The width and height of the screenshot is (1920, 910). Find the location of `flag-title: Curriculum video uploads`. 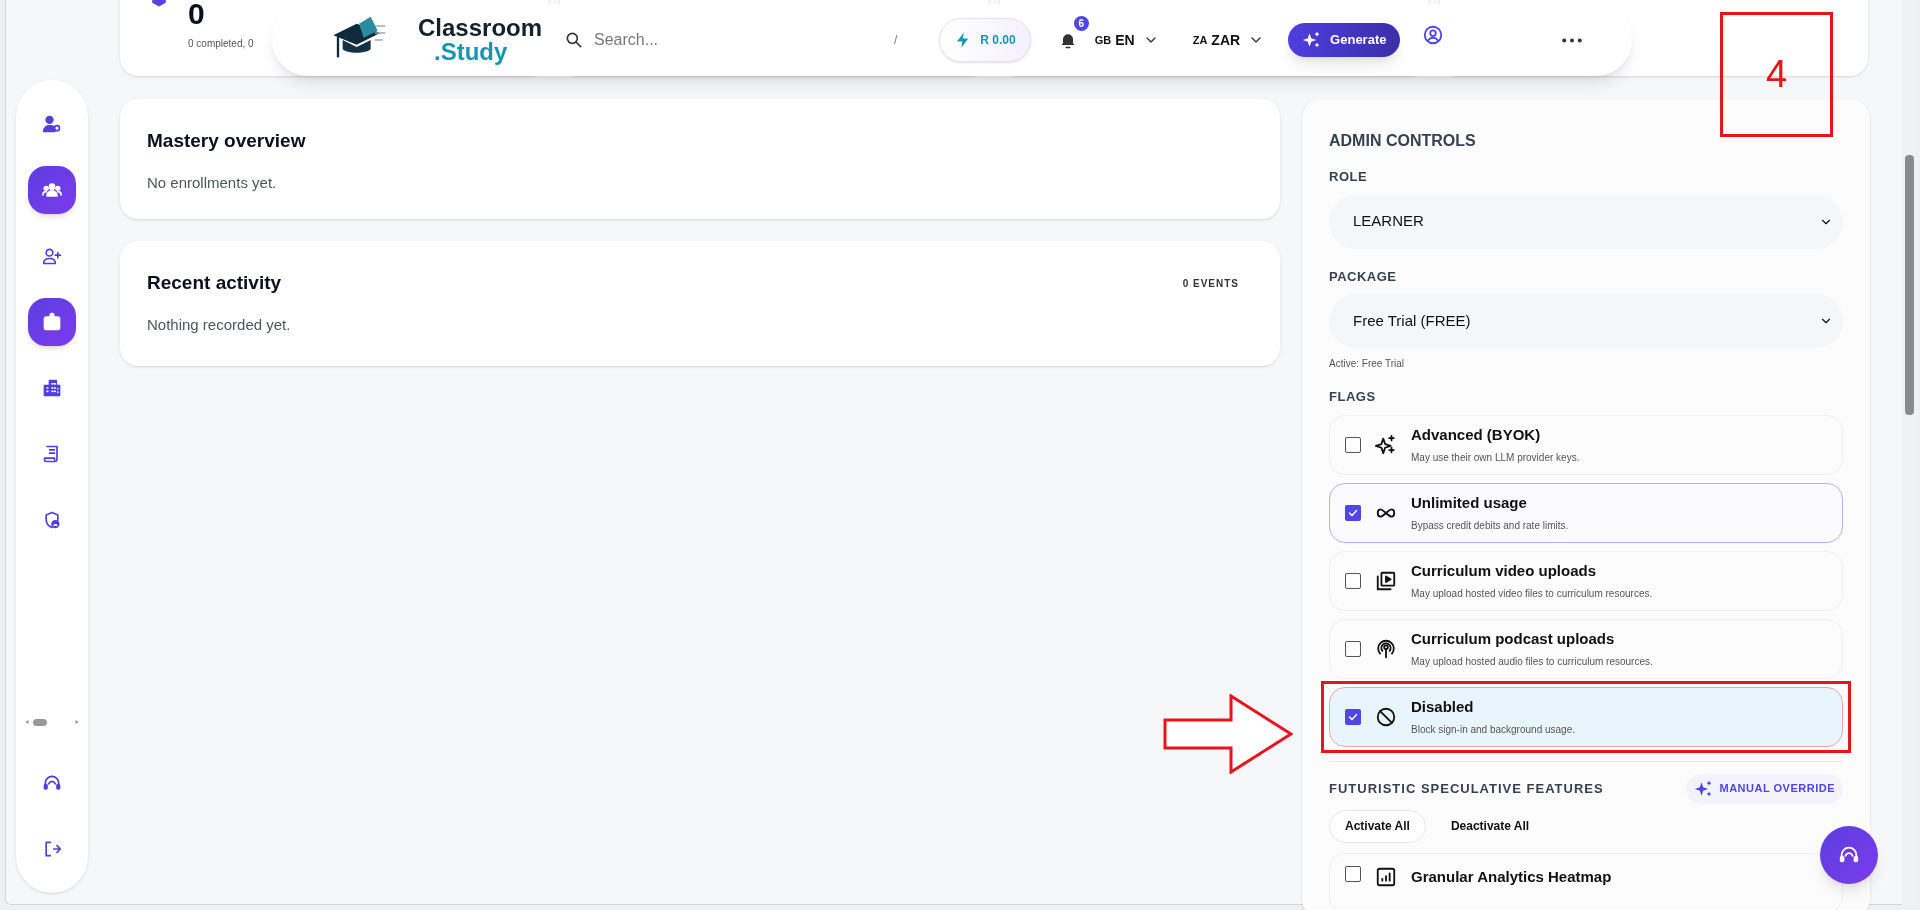

flag-title: Curriculum video uploads is located at coordinates (1504, 570).